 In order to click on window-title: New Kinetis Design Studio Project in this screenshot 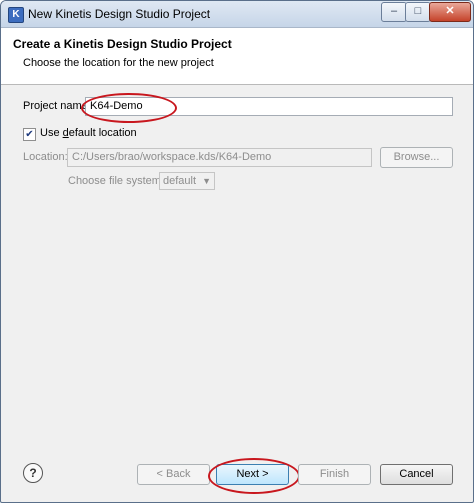, I will do `click(119, 14)`.